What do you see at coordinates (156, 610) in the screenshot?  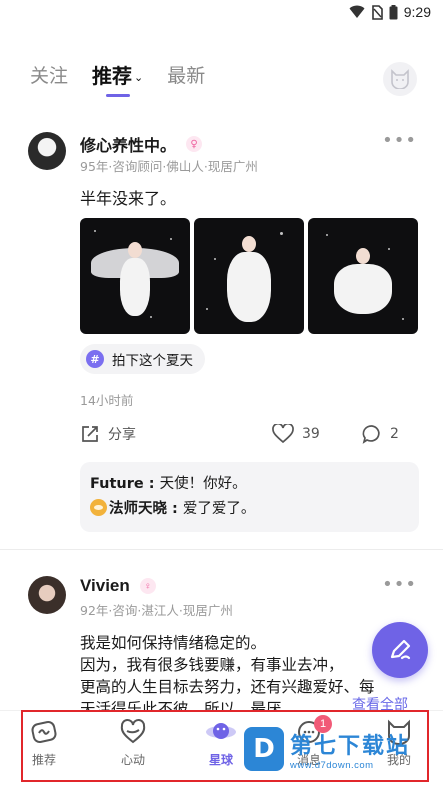 I see `post-author-meta: 92年·咨询·湛江人·现居广州` at bounding box center [156, 610].